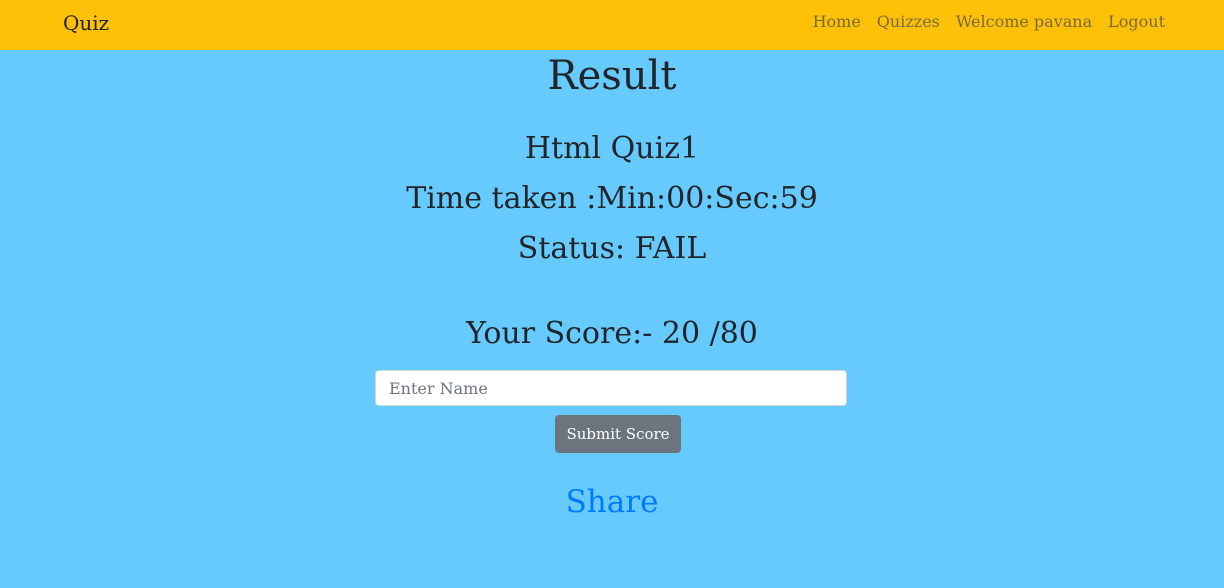  What do you see at coordinates (612, 333) in the screenshot?
I see `score-text: Your Score:- 20 /80` at bounding box center [612, 333].